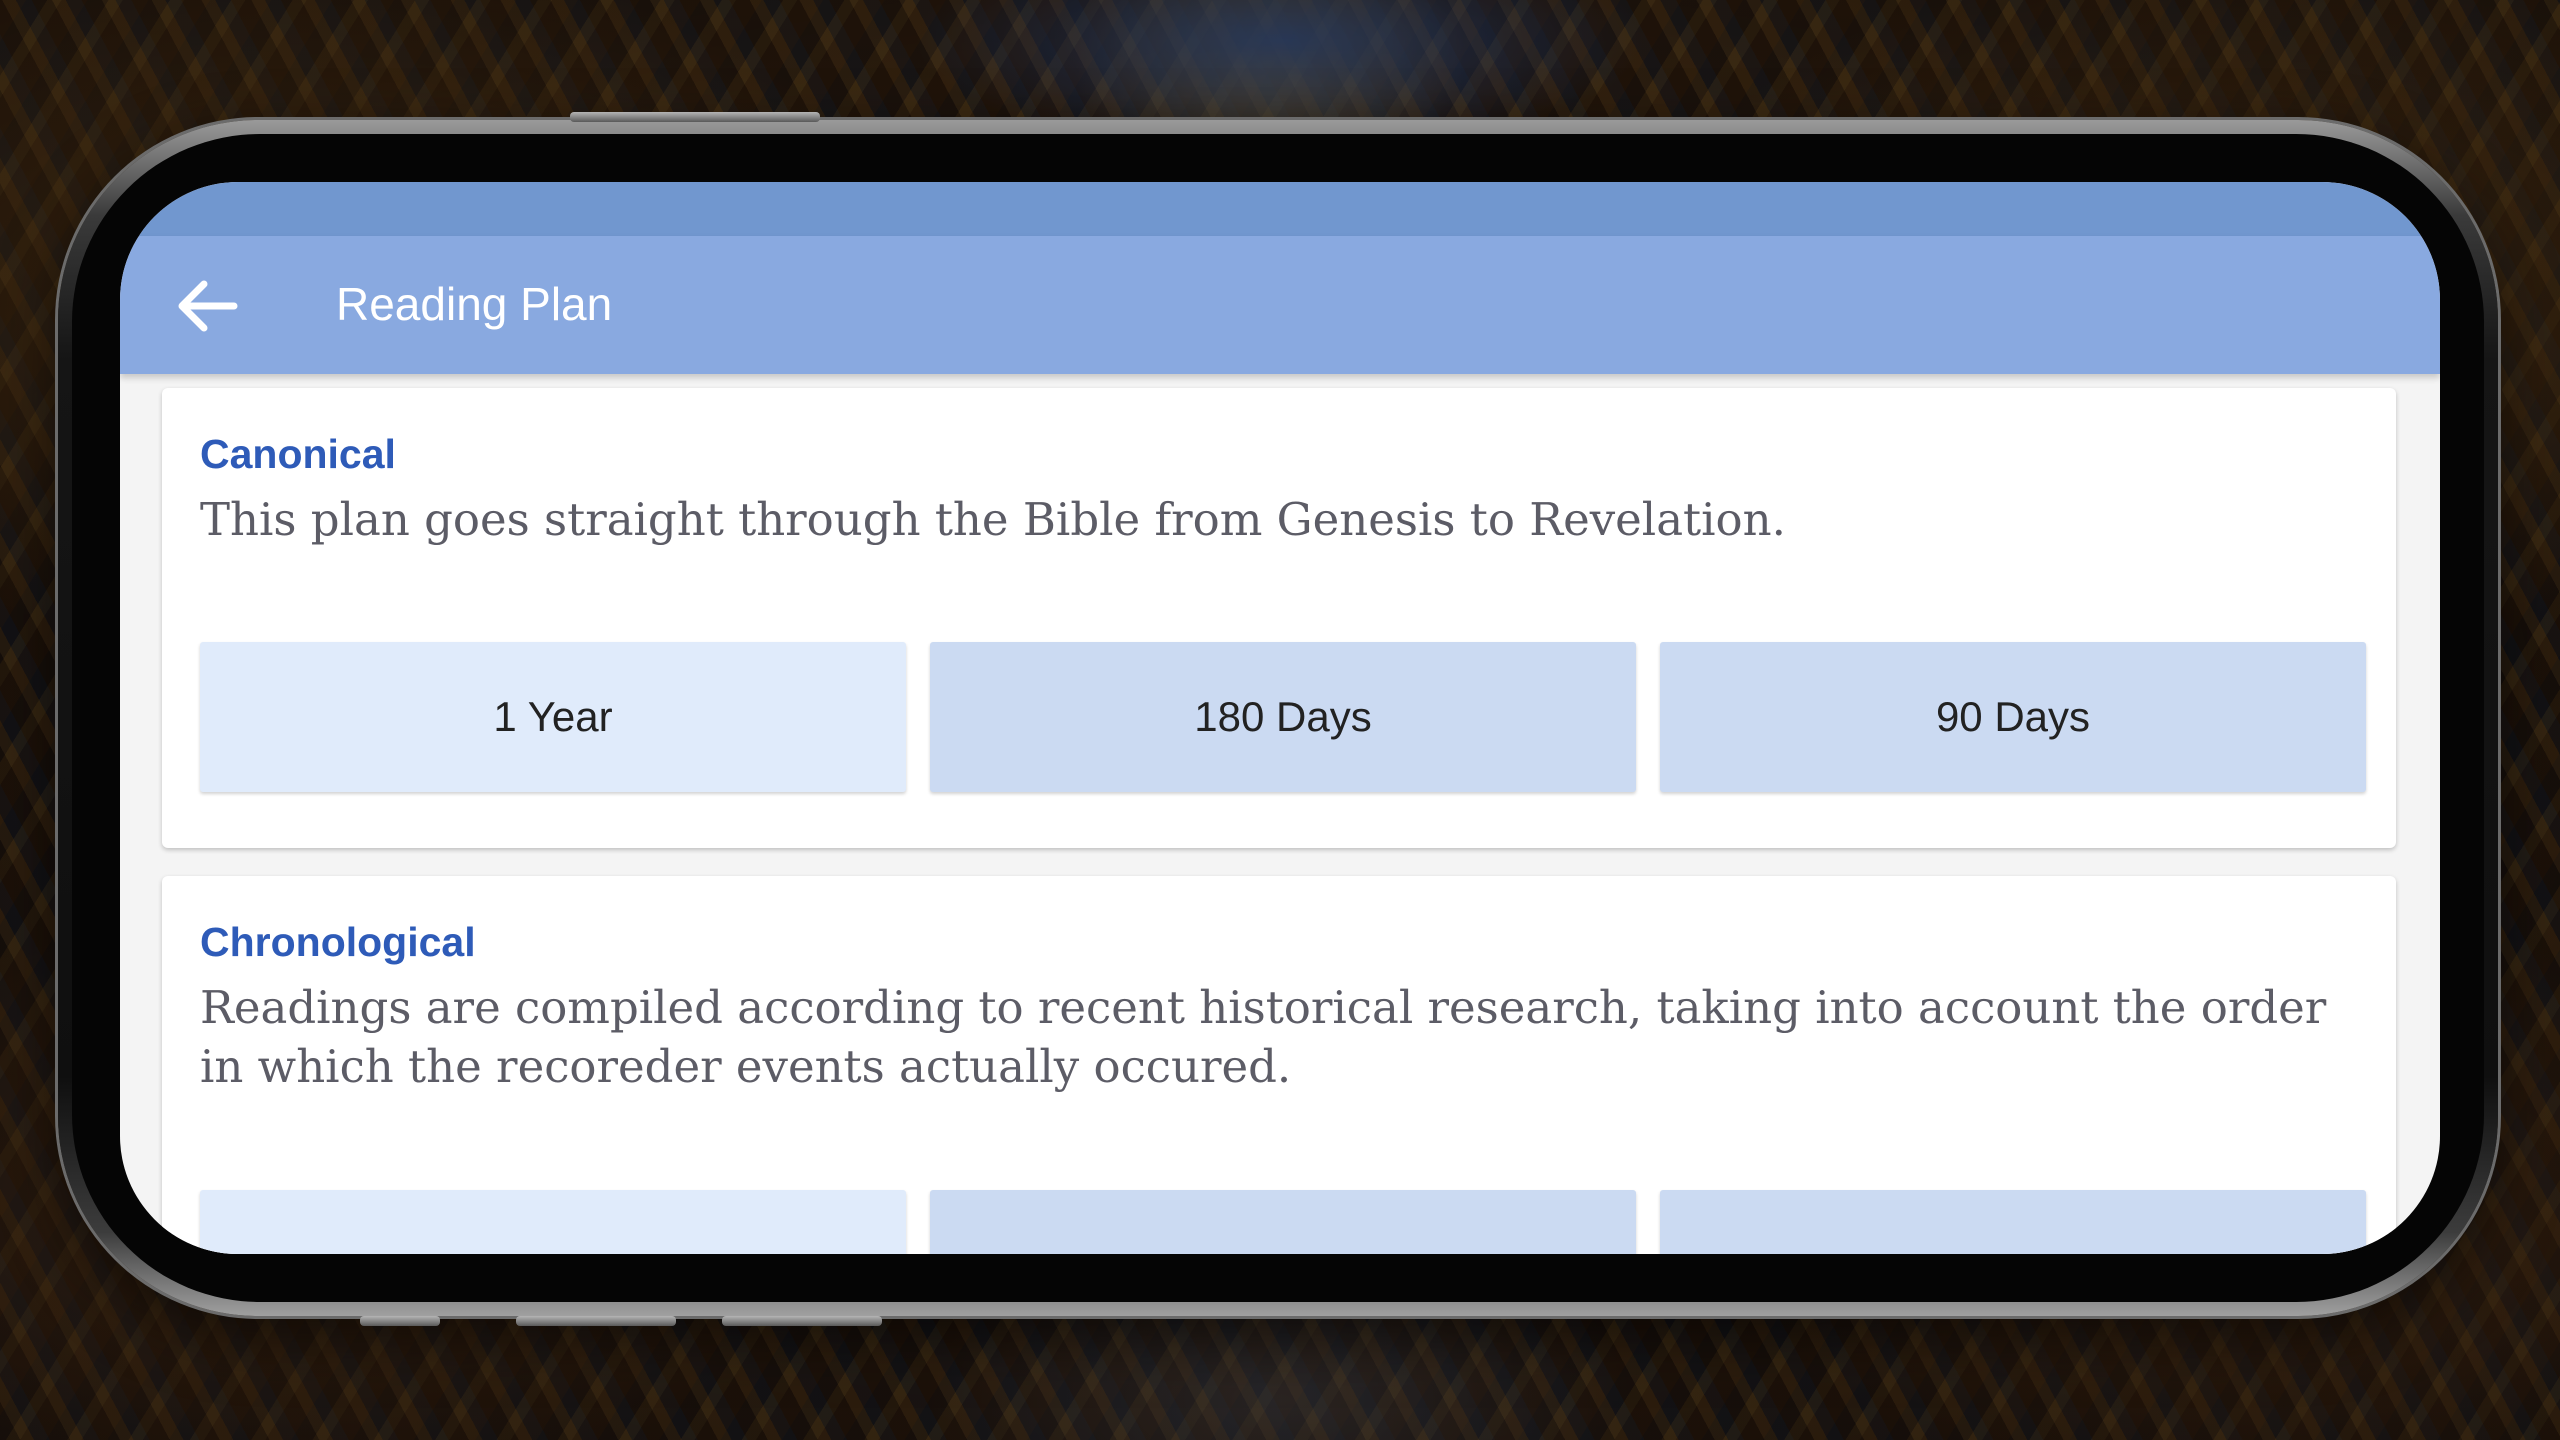 The image size is (2560, 1440). I want to click on page-title: Reading Plan, so click(474, 304).